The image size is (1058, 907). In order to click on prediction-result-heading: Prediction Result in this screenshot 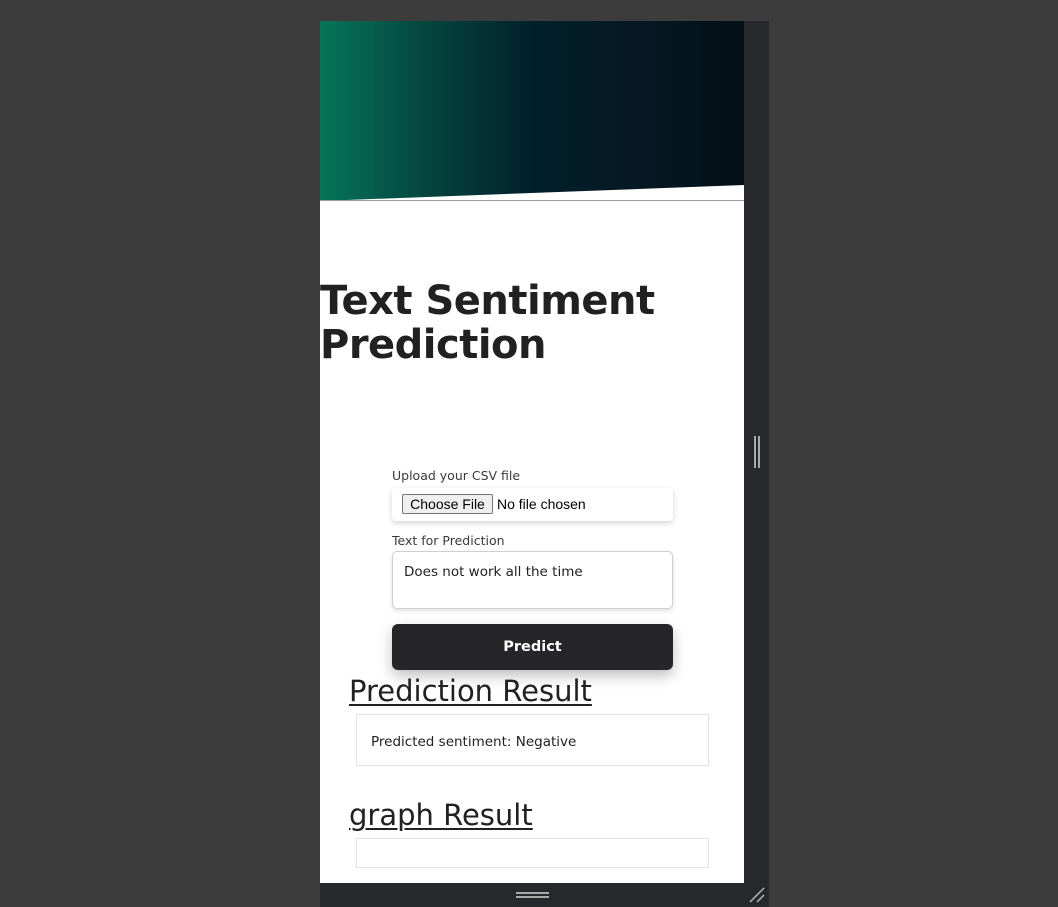, I will do `click(470, 691)`.